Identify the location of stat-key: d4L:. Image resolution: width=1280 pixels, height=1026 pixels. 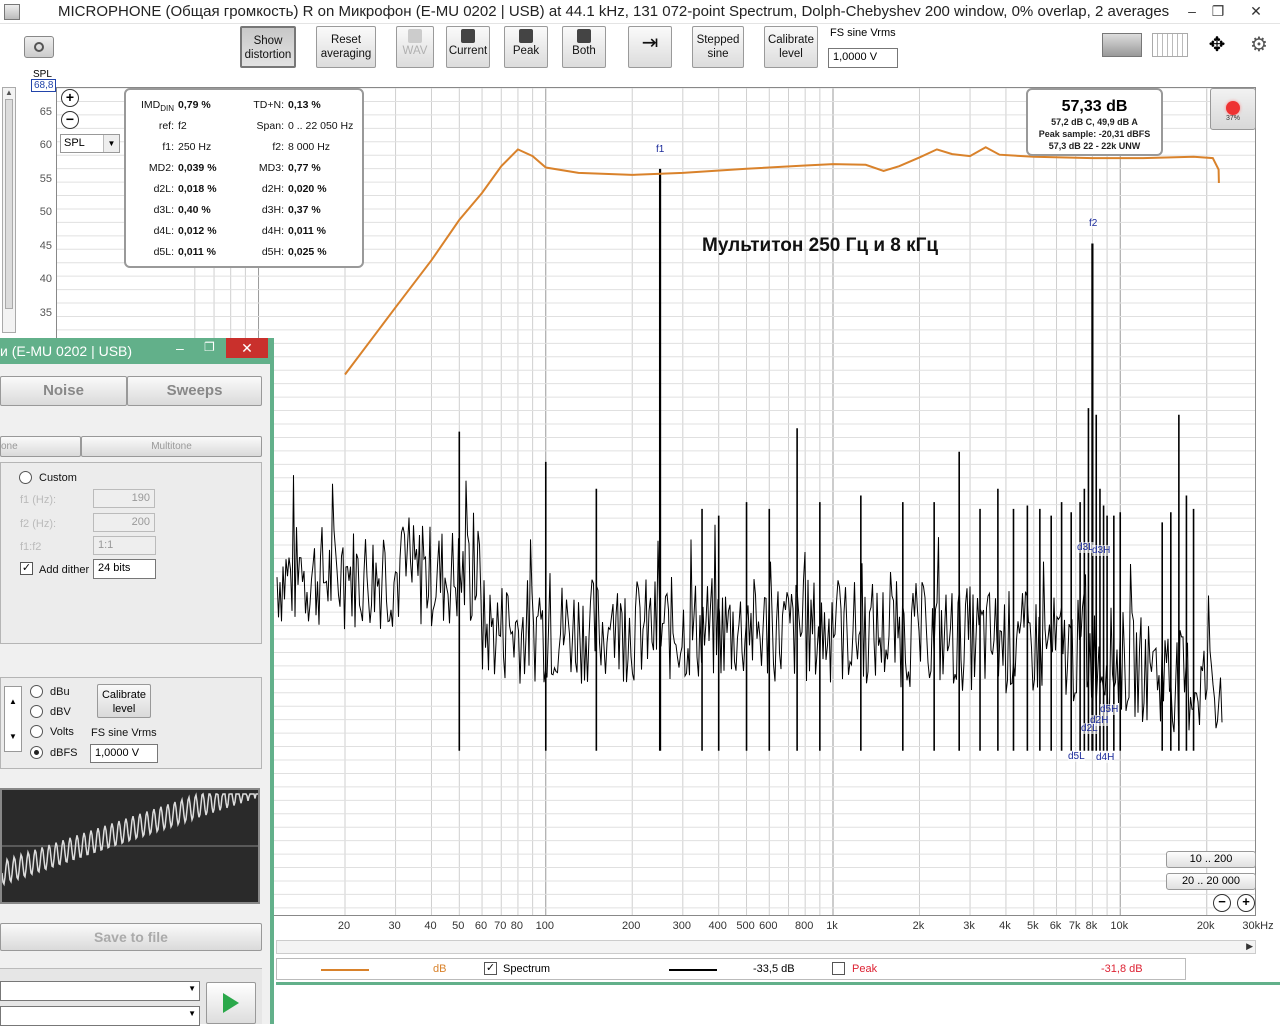
(163, 231).